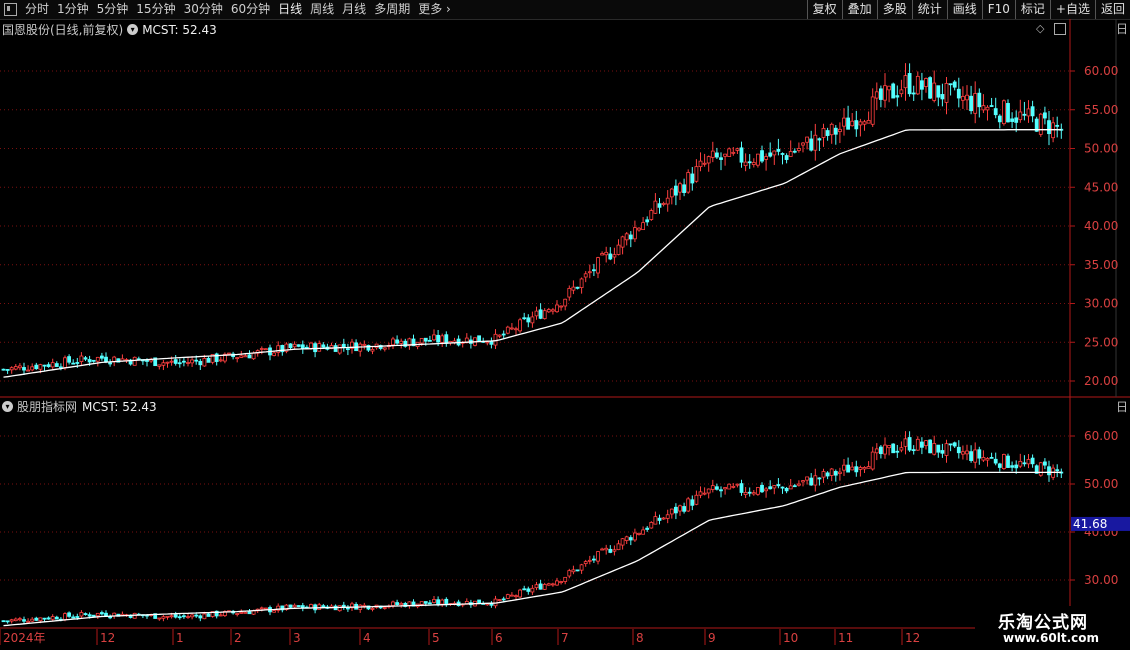 The height and width of the screenshot is (650, 1130). Describe the element at coordinates (1123, 29) in the screenshot. I see `side-tab-top: 日` at that location.